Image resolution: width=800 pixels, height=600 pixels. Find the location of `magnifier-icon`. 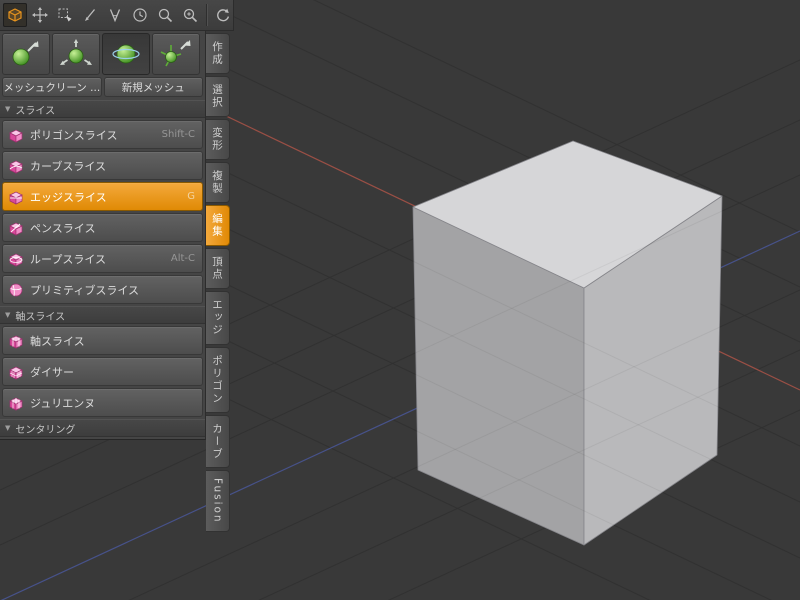

magnifier-icon is located at coordinates (165, 15).